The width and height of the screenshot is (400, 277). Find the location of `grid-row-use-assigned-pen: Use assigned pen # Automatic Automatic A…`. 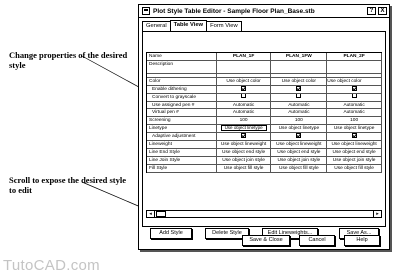

grid-row-use-assigned-pen: Use assigned pen # Automatic Automatic A… is located at coordinates (264, 105).